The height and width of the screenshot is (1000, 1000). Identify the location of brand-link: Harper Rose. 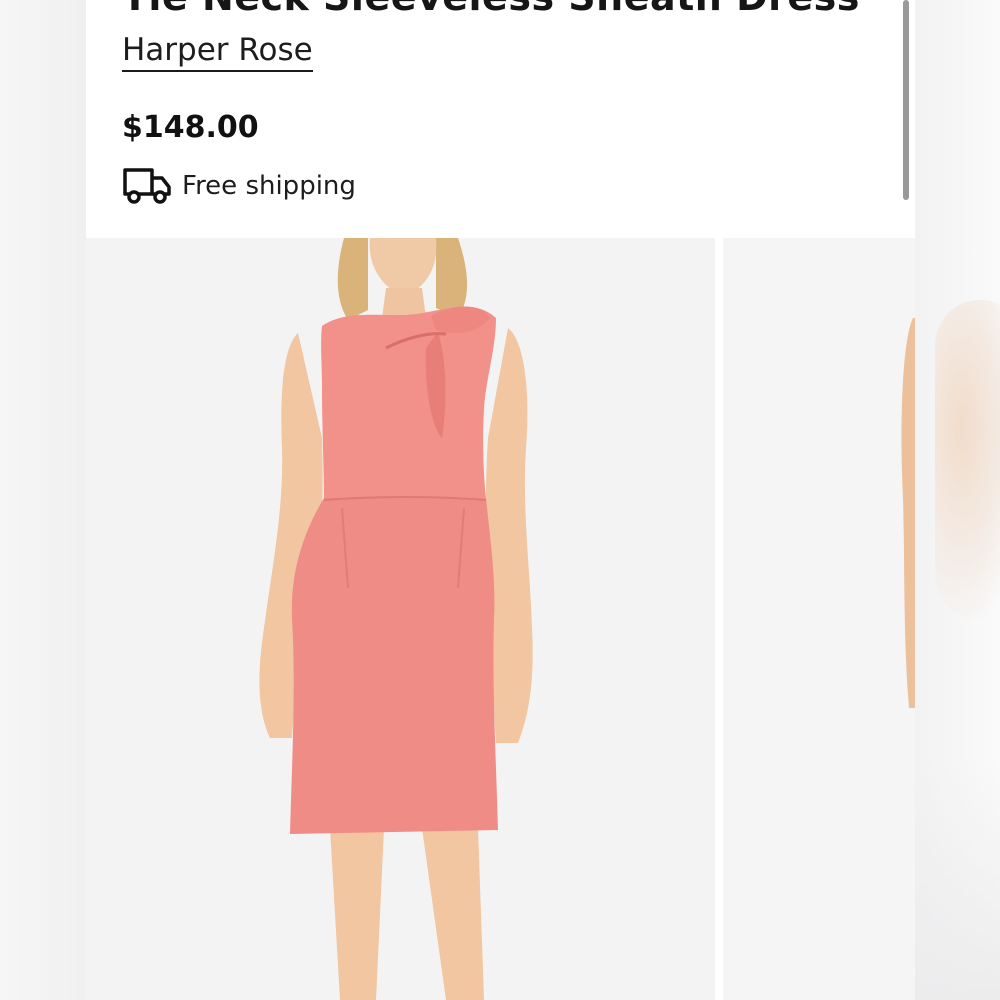
(217, 52).